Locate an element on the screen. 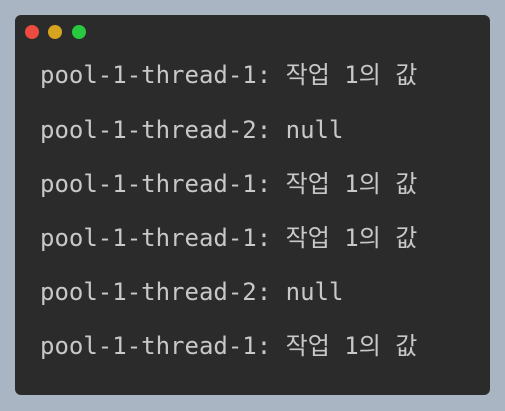  zoom-button is located at coordinates (79, 32).